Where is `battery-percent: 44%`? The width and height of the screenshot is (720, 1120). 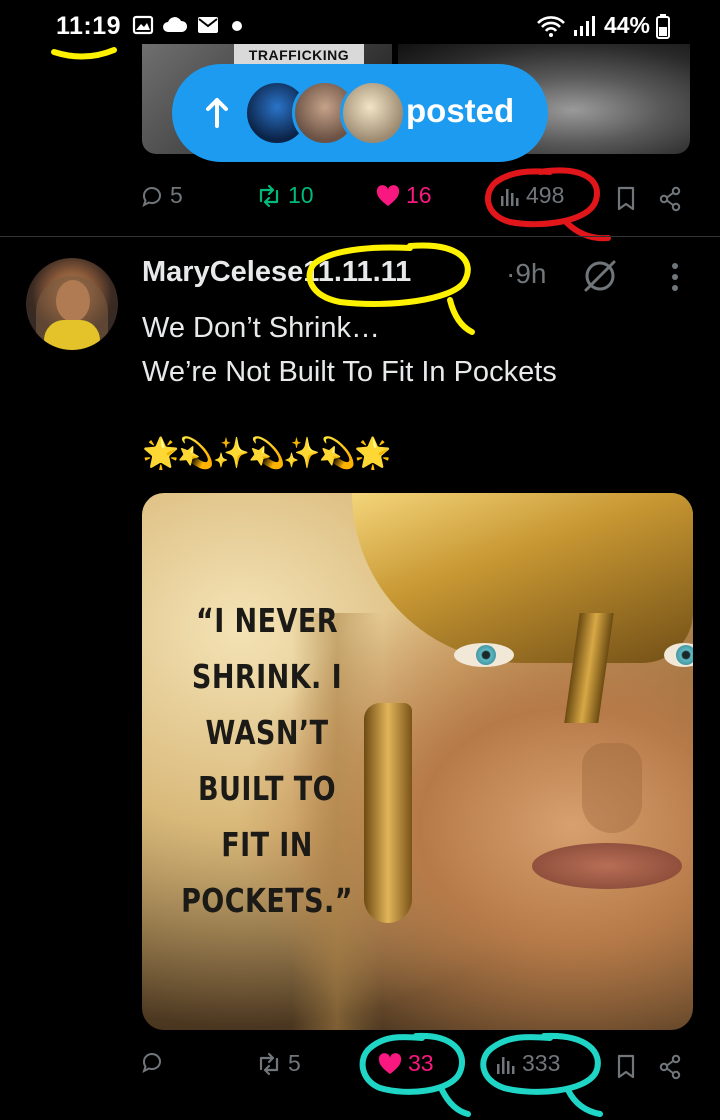 battery-percent: 44% is located at coordinates (626, 25).